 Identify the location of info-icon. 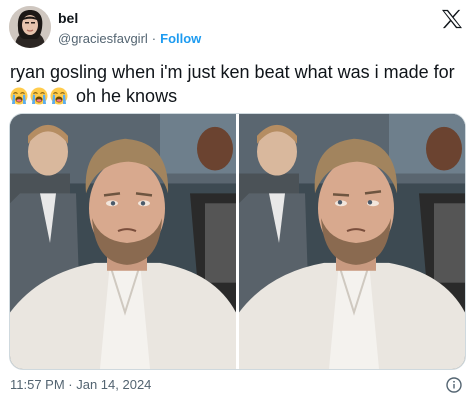
(454, 385).